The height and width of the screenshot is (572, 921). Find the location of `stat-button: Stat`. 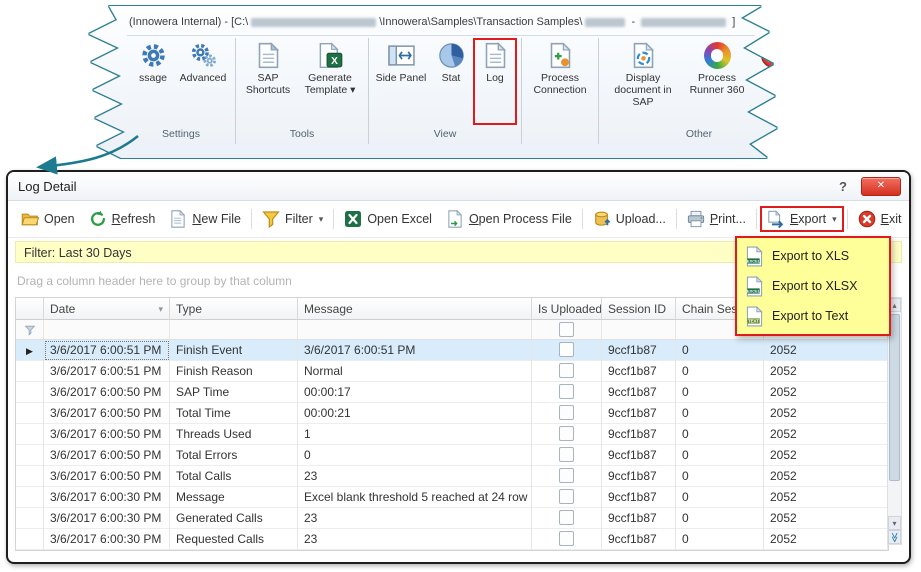

stat-button: Stat is located at coordinates (451, 81).